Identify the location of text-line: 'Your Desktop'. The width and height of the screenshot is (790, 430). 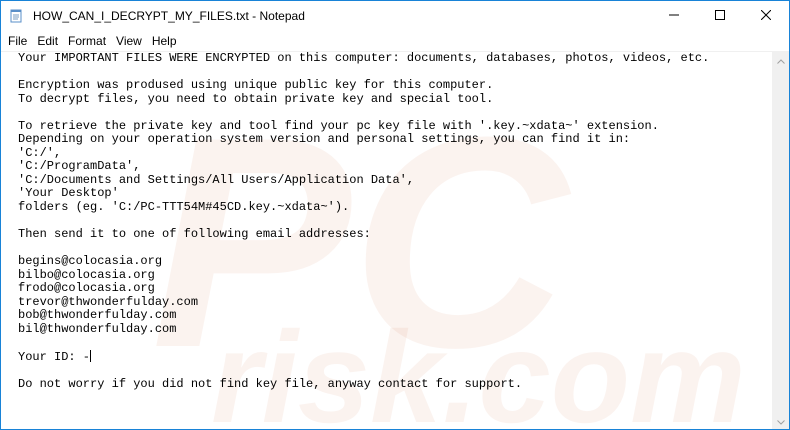
(68, 193).